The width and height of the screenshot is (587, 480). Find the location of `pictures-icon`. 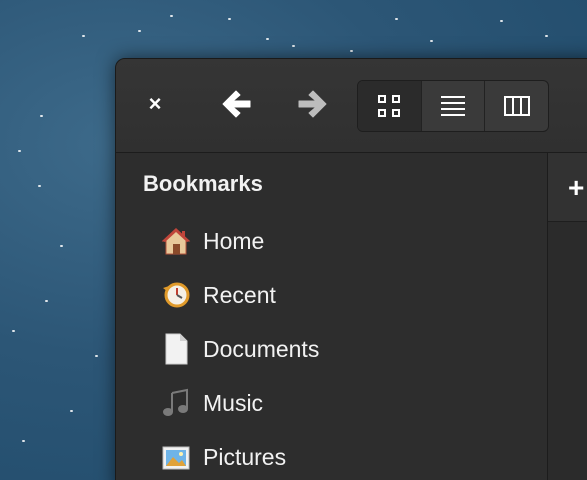

pictures-icon is located at coordinates (176, 457).